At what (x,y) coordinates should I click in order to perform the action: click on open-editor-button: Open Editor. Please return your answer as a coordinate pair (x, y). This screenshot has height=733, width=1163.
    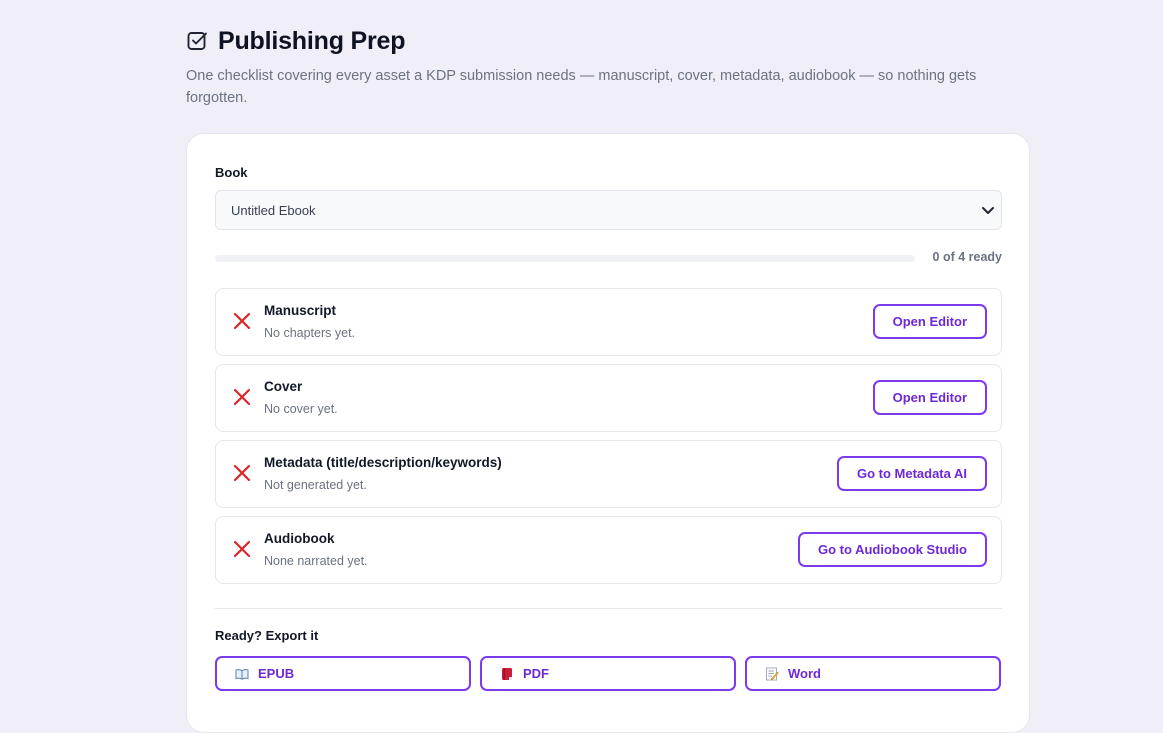
    Looking at the image, I should click on (929, 321).